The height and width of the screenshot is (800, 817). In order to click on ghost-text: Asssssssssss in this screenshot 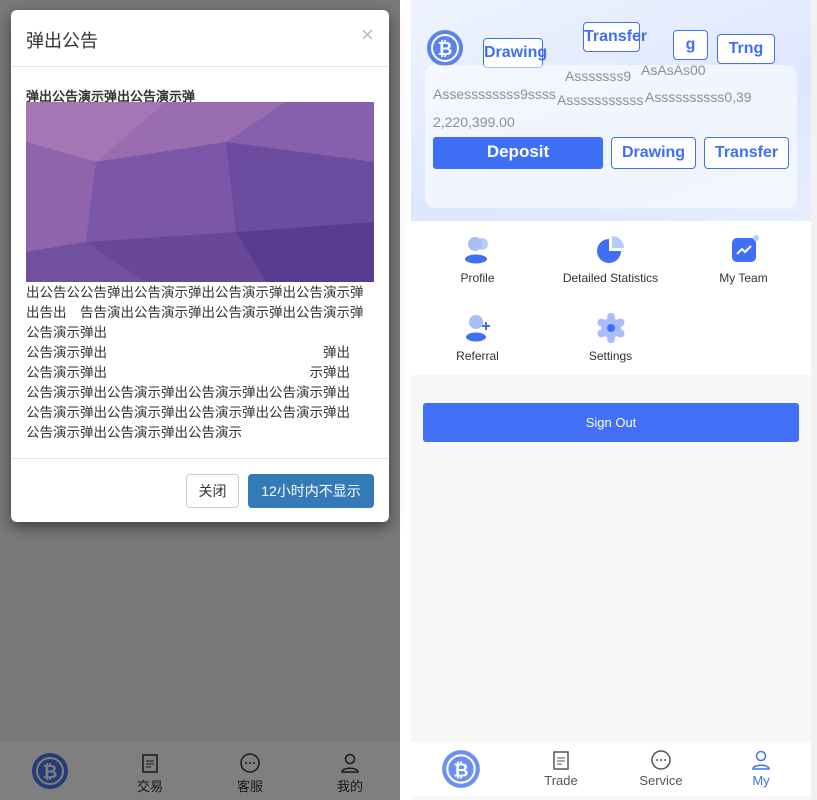, I will do `click(600, 100)`.